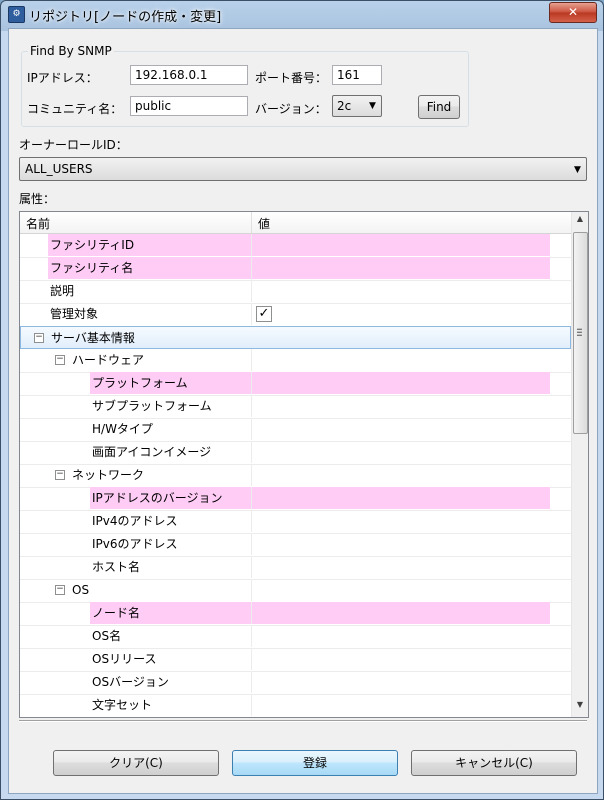 The image size is (604, 800). What do you see at coordinates (135, 544) in the screenshot?
I see `row-name: IPv6のアドレス` at bounding box center [135, 544].